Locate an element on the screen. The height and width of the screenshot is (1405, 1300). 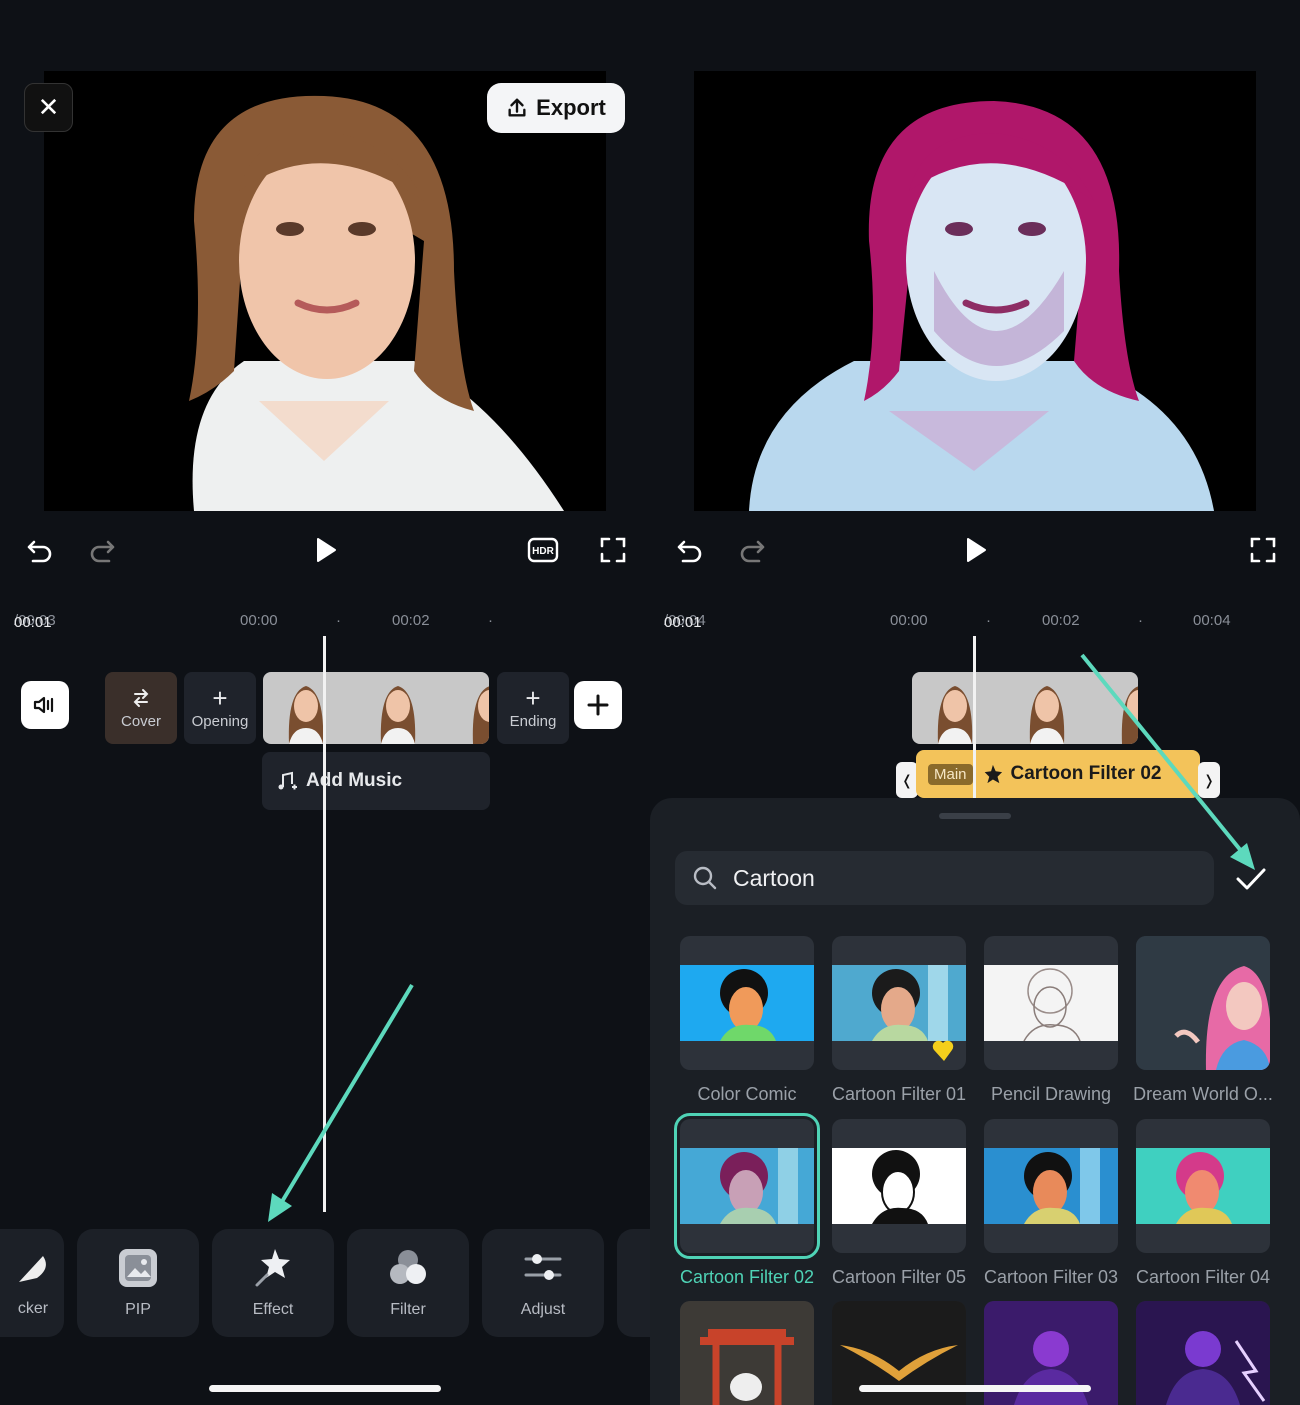
portrait-image is located at coordinates (325, 291).